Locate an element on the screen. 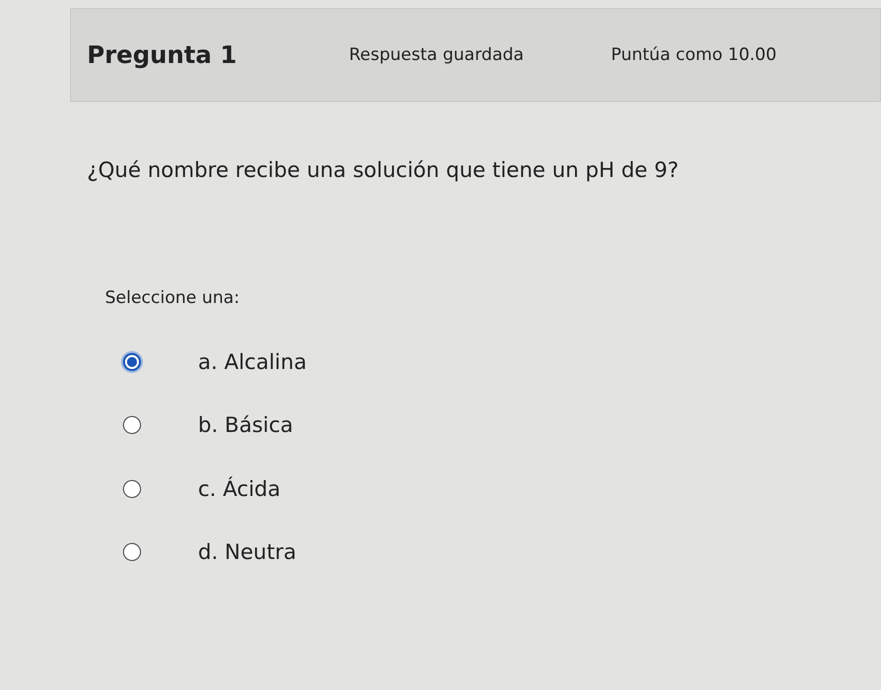  question-grade: Puntúa como 10.00 is located at coordinates (694, 55).